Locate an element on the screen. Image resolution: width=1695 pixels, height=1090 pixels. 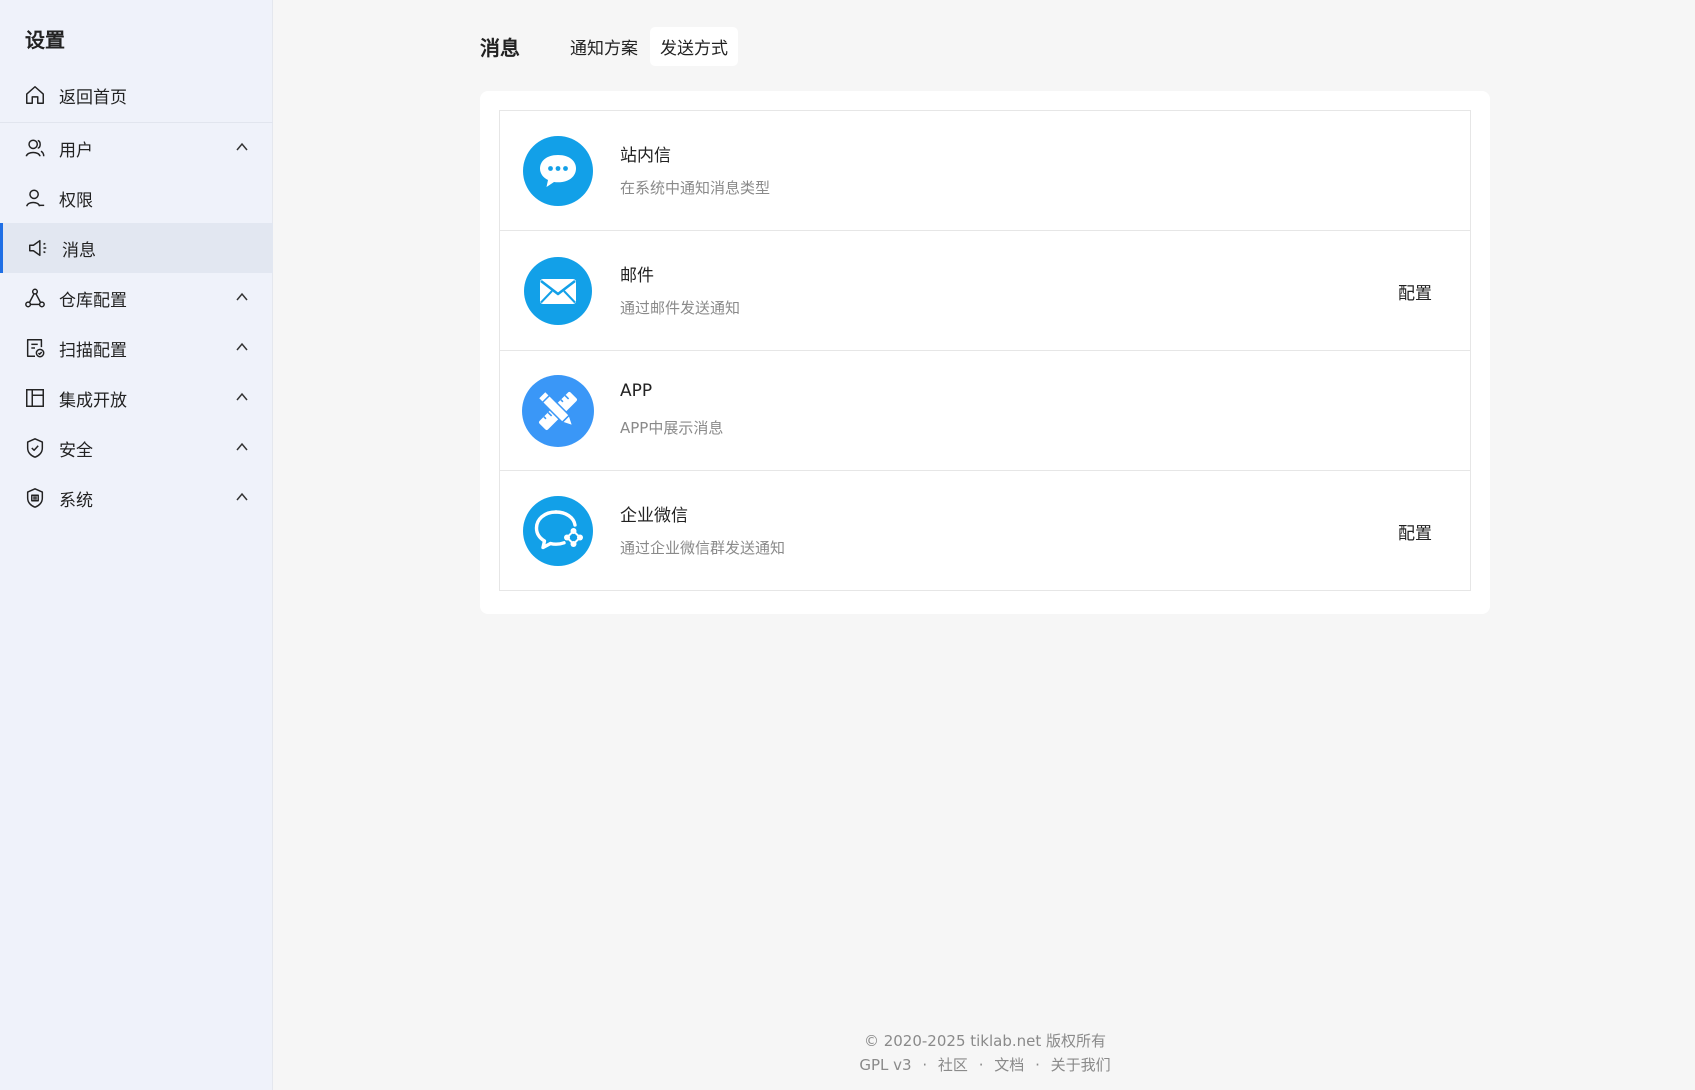
sidebar-item-scan-config: 扫描配置 is located at coordinates (136, 348).